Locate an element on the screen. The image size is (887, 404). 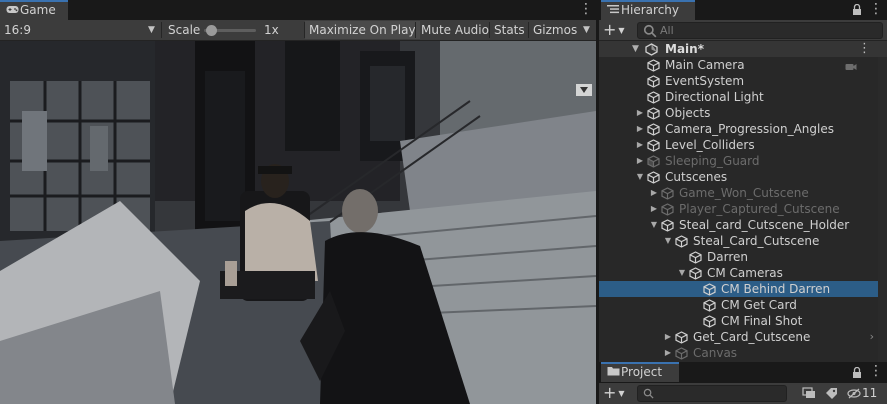
hierarchy-row-label: Camera_Progression_Angles is located at coordinates (749, 129).